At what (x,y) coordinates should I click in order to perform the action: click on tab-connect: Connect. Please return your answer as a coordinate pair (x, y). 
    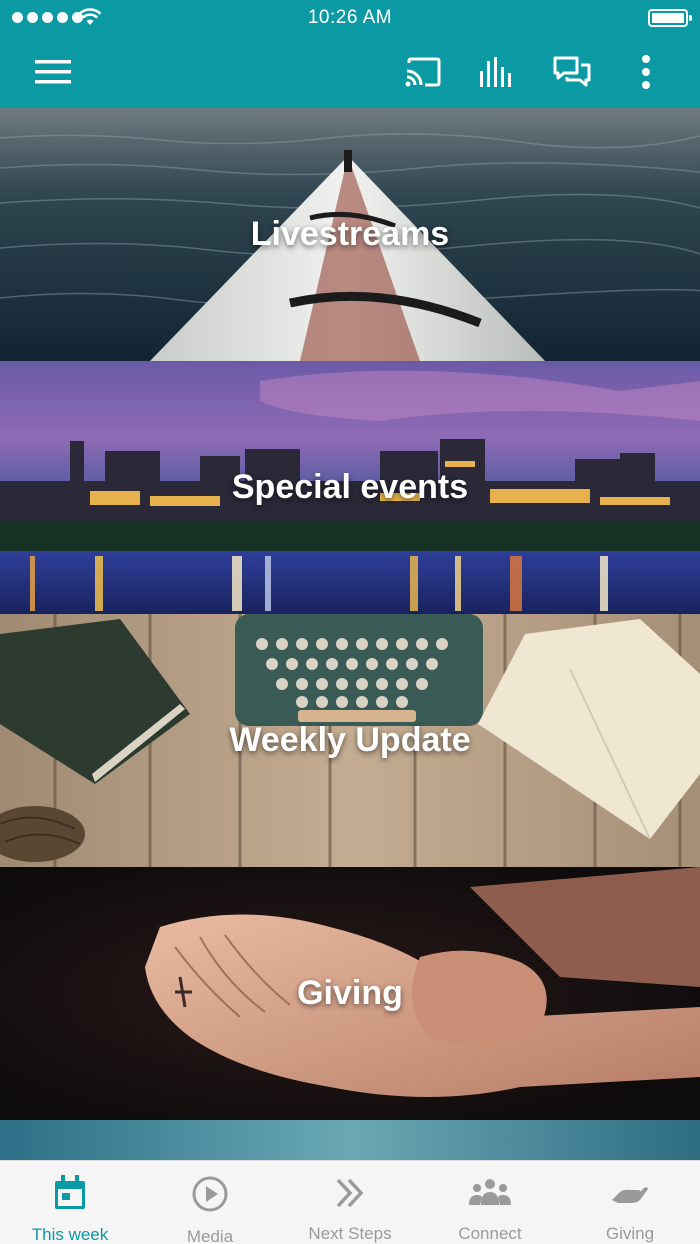
    Looking at the image, I should click on (490, 1202).